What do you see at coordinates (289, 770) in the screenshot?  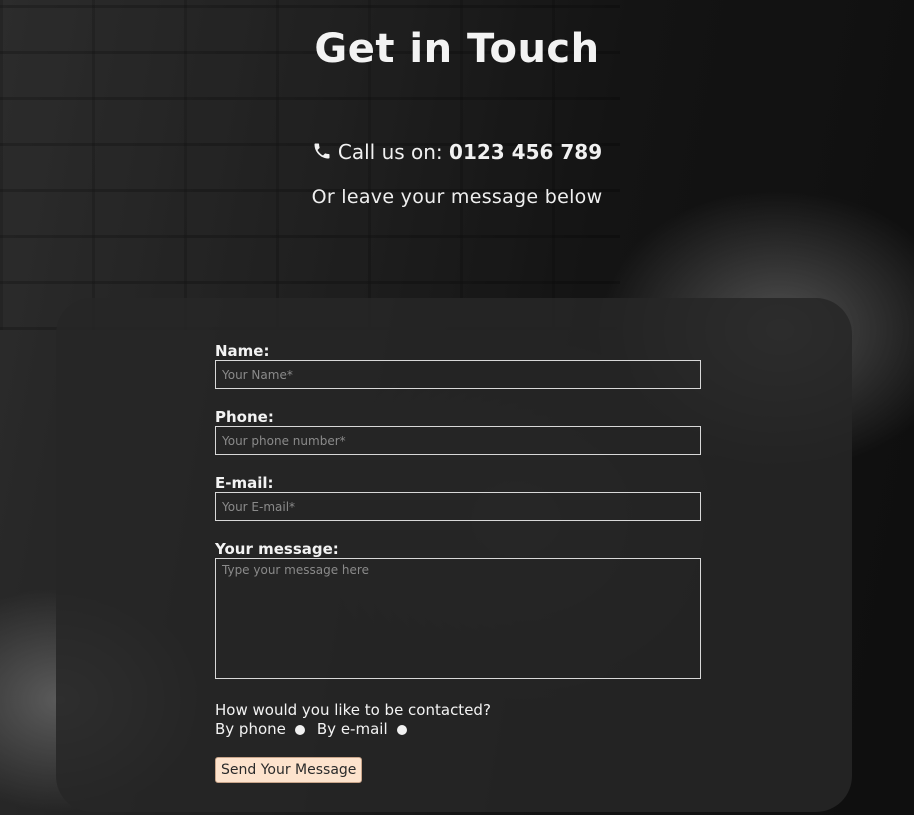 I see `send-message-button: Send Your Message` at bounding box center [289, 770].